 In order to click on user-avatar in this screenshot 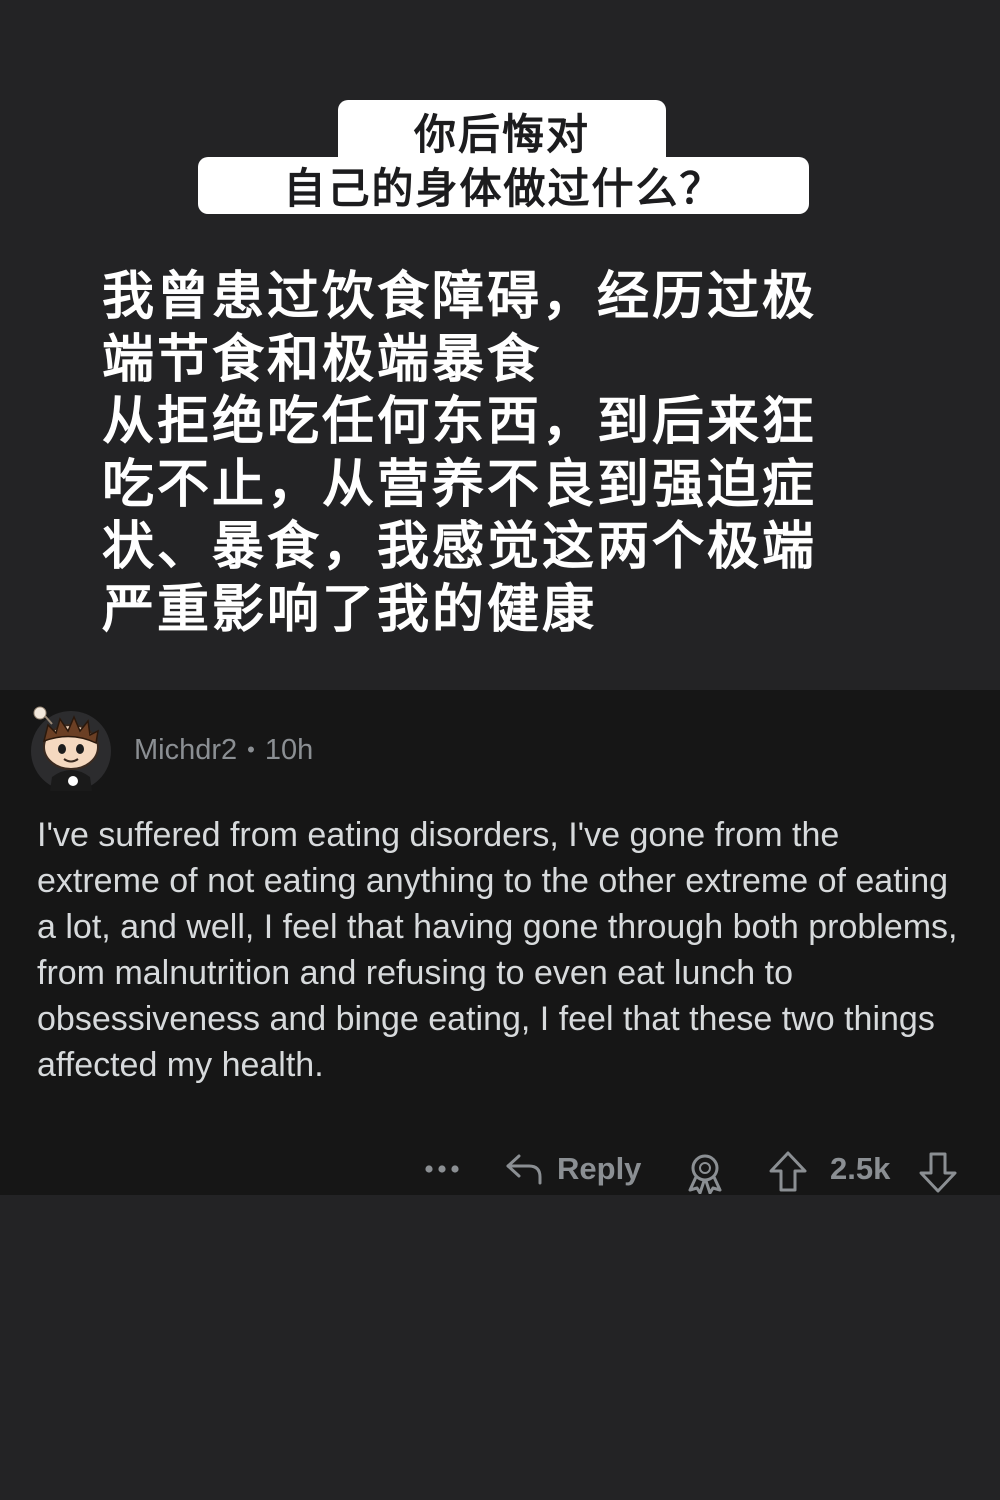, I will do `click(71, 748)`.